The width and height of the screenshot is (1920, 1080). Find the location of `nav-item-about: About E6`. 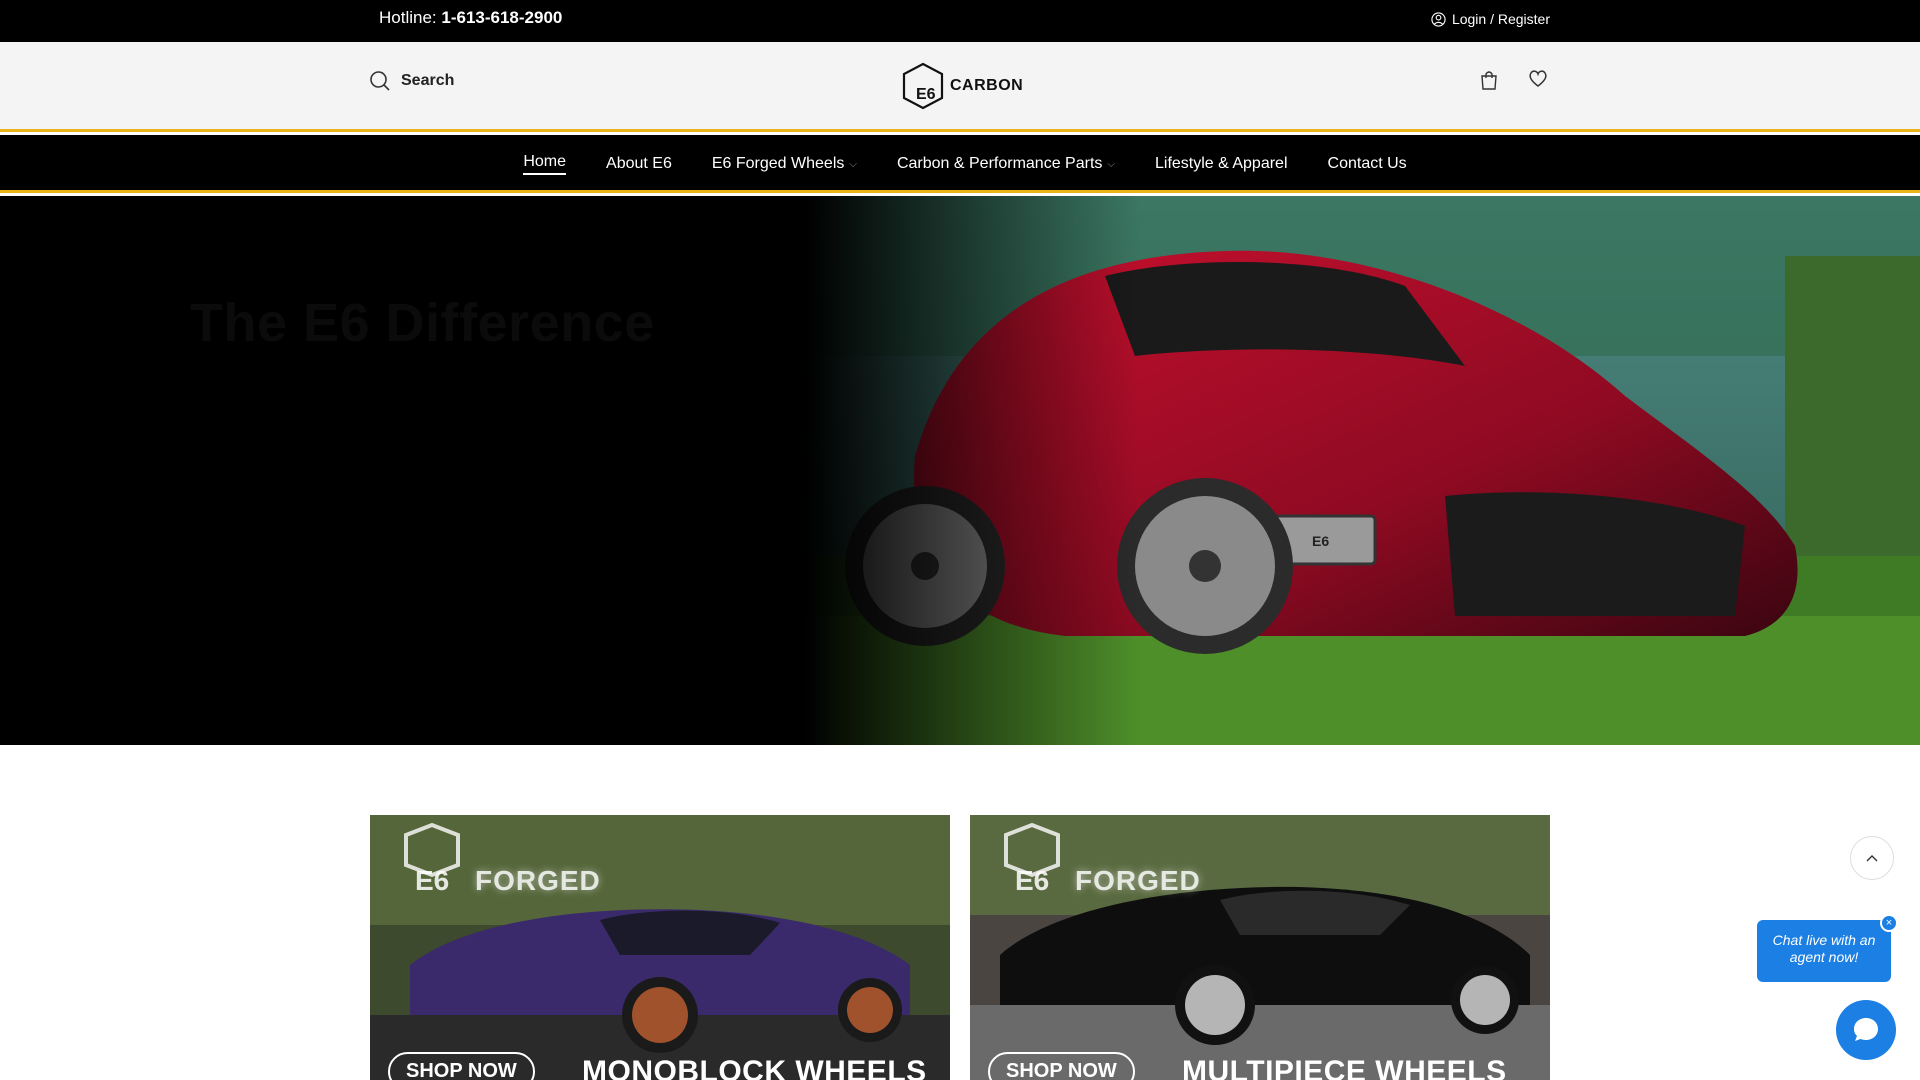

nav-item-about: About E6 is located at coordinates (639, 164).